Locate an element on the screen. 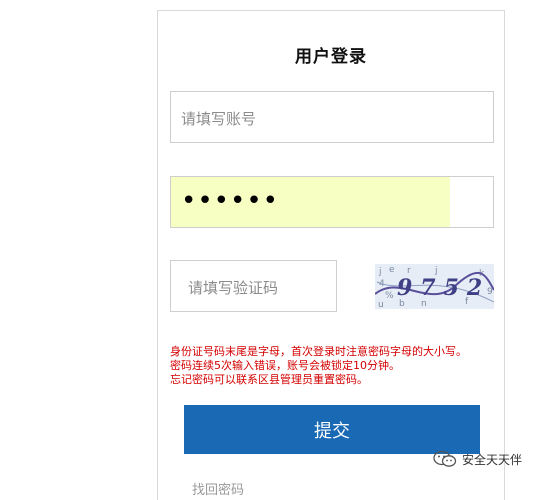  captcha-input: 请填写验证码 is located at coordinates (253, 286).